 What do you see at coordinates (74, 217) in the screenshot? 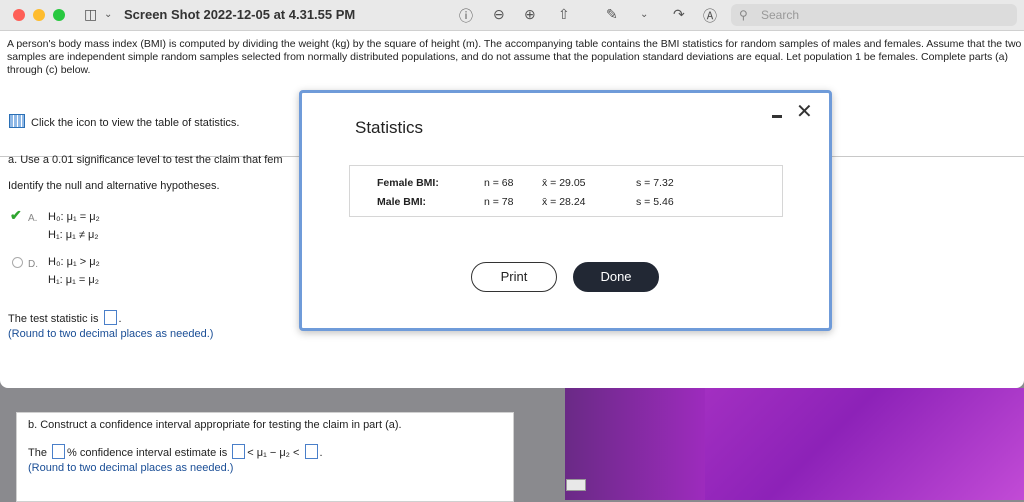
I see `option-a-h0: H₀: μ₁ = μ₂` at bounding box center [74, 217].